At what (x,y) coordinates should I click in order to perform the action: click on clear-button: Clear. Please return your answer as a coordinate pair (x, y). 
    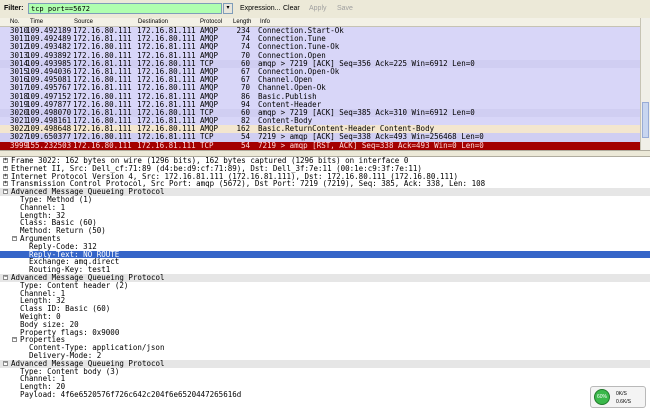
    Looking at the image, I should click on (291, 8).